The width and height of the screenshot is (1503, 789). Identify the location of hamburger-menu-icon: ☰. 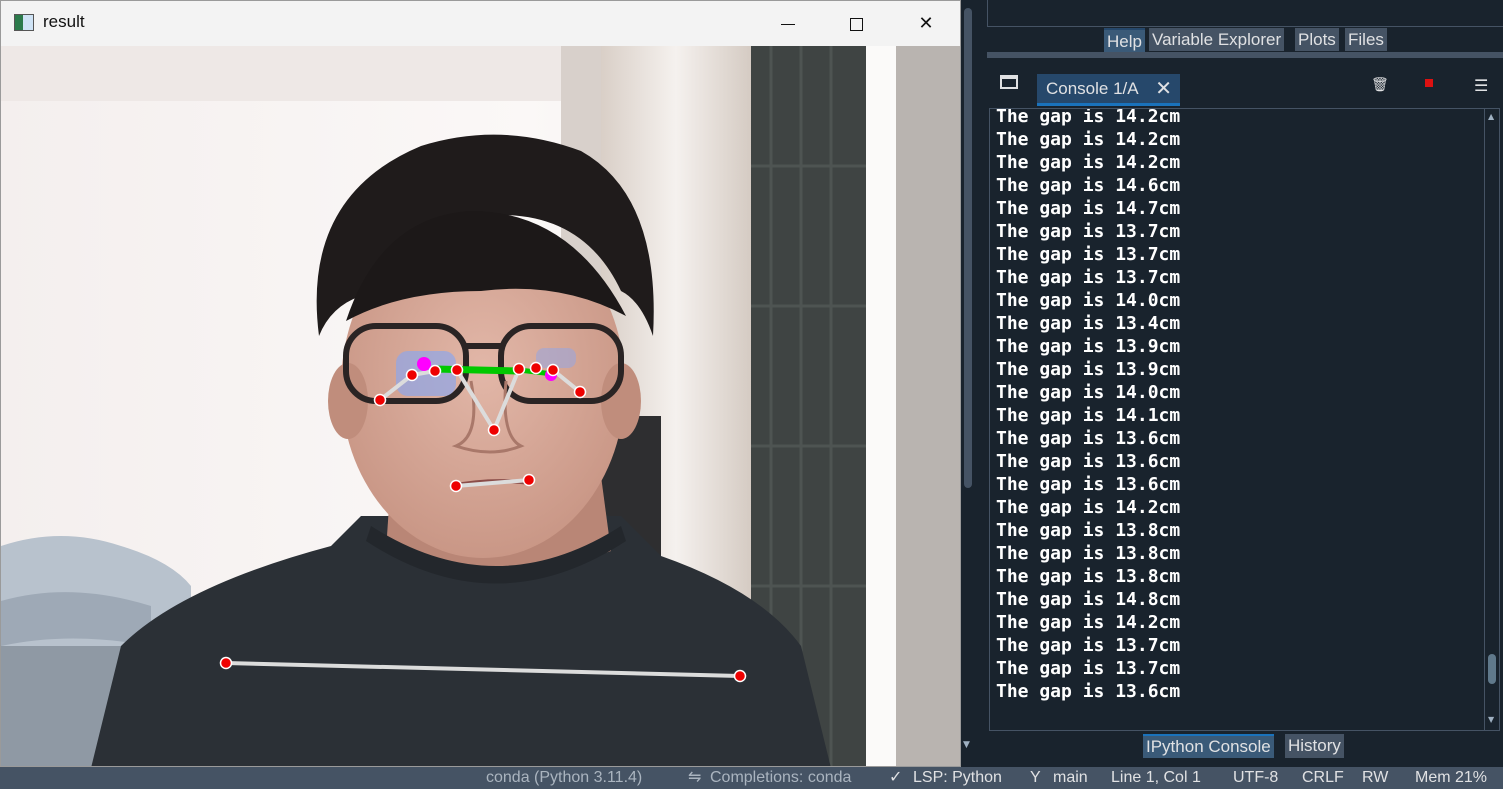
(1481, 85).